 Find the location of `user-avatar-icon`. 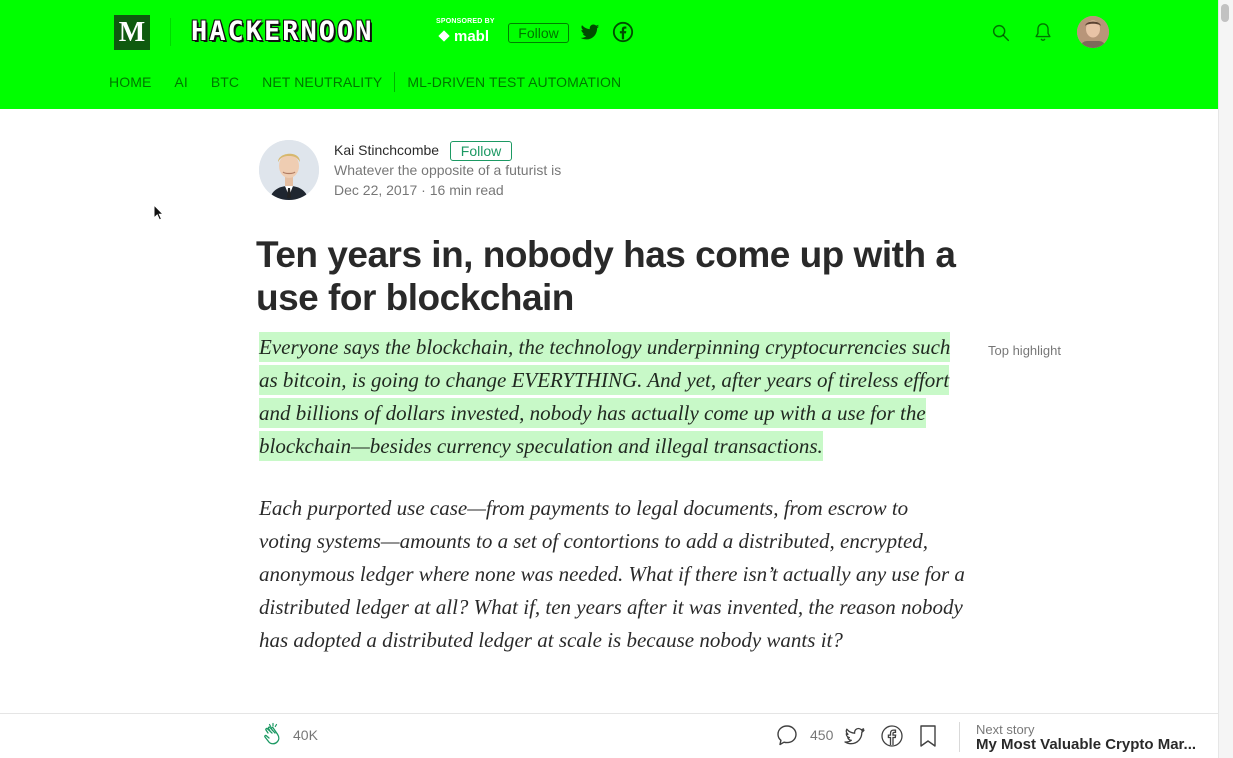

user-avatar-icon is located at coordinates (1093, 32).